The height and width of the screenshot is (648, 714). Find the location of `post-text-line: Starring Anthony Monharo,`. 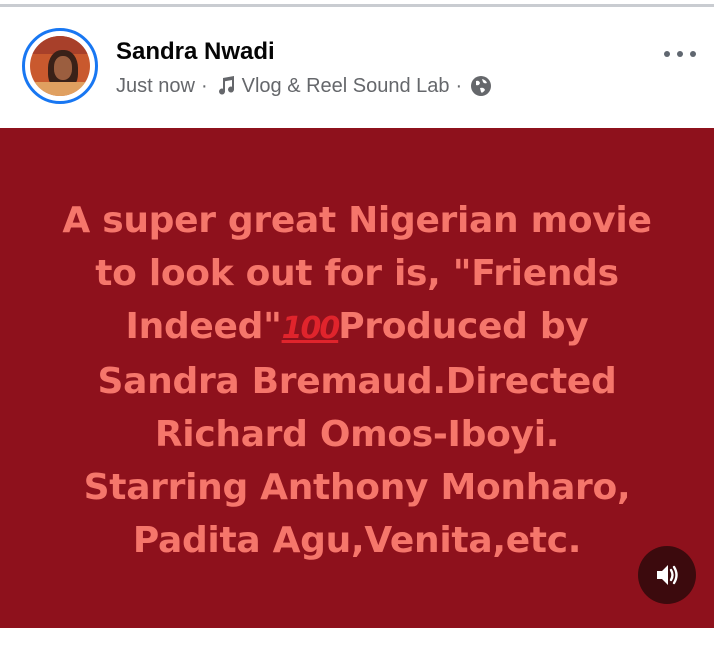

post-text-line: Starring Anthony Monharo, is located at coordinates (357, 487).